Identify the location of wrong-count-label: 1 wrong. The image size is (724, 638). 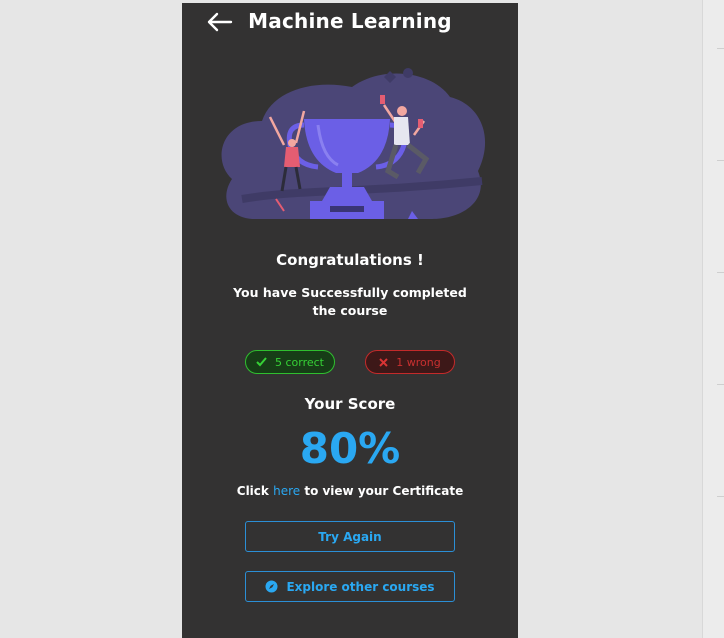
(418, 362).